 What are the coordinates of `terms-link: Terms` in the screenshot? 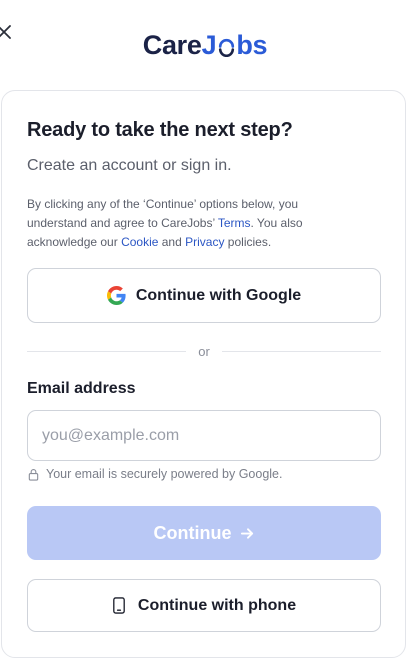 It's located at (234, 223).